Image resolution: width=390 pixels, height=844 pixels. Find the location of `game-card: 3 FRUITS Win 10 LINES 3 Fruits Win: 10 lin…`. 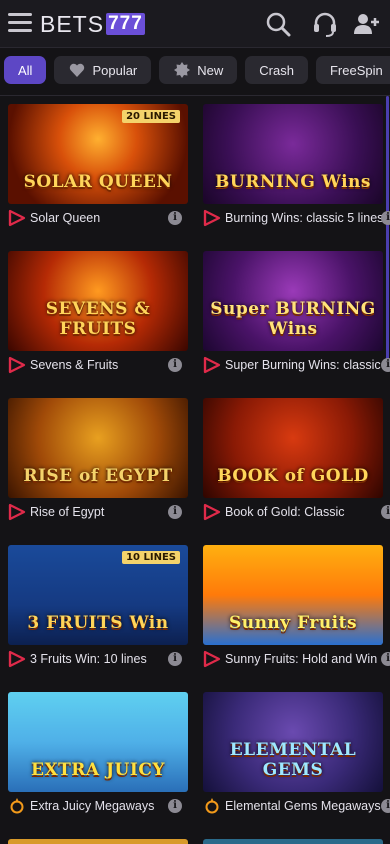

game-card: 3 FRUITS Win 10 LINES 3 Fruits Win: 10 lin… is located at coordinates (98, 606).